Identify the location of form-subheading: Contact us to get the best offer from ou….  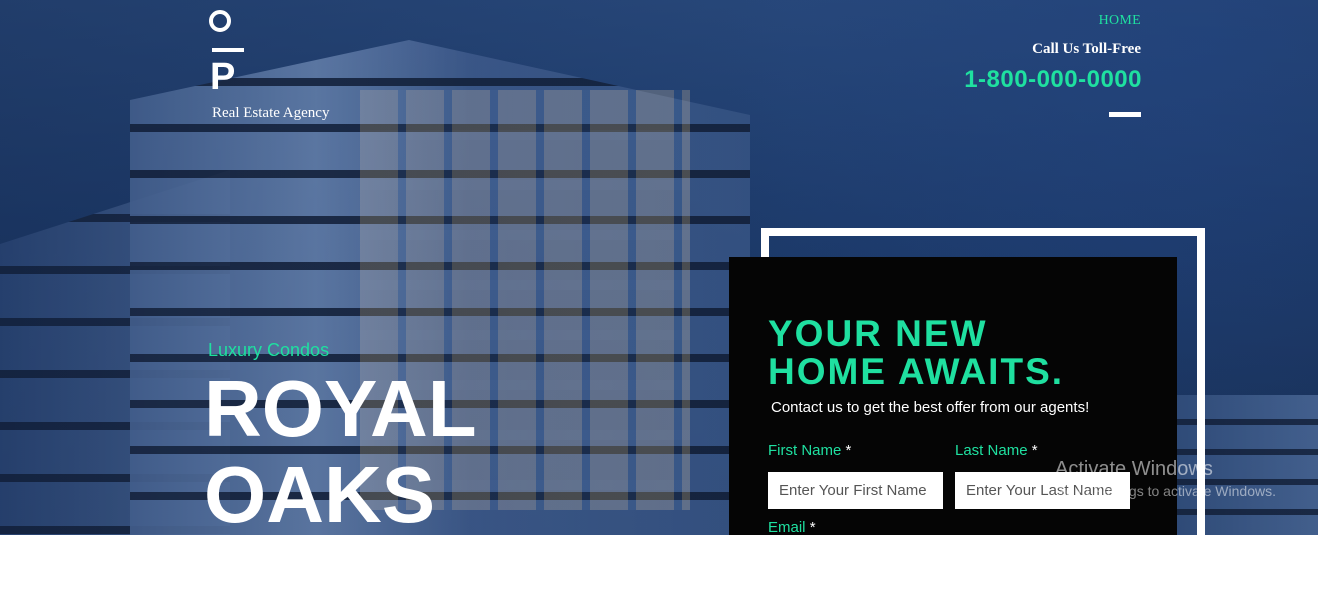
(930, 407).